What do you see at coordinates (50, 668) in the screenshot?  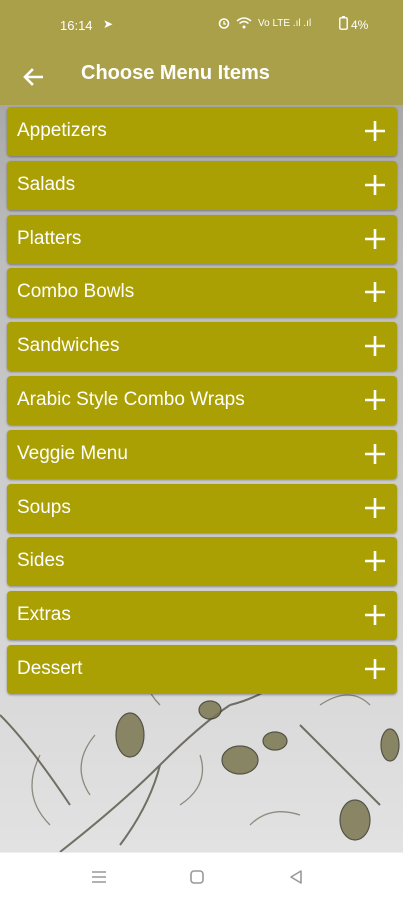 I see `menu-item-label: Dessert` at bounding box center [50, 668].